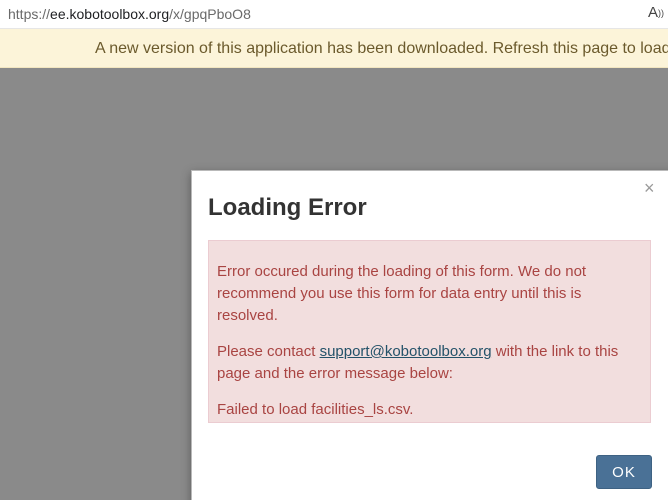 This screenshot has height=500, width=668. Describe the element at coordinates (268, 351) in the screenshot. I see `contact-prefix: Please contact` at that location.